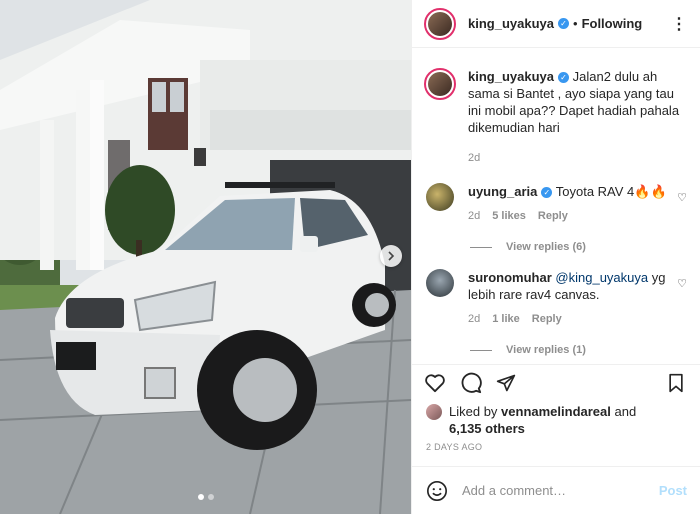  What do you see at coordinates (546, 350) in the screenshot?
I see `view-replies-label: View replies (1)` at bounding box center [546, 350].